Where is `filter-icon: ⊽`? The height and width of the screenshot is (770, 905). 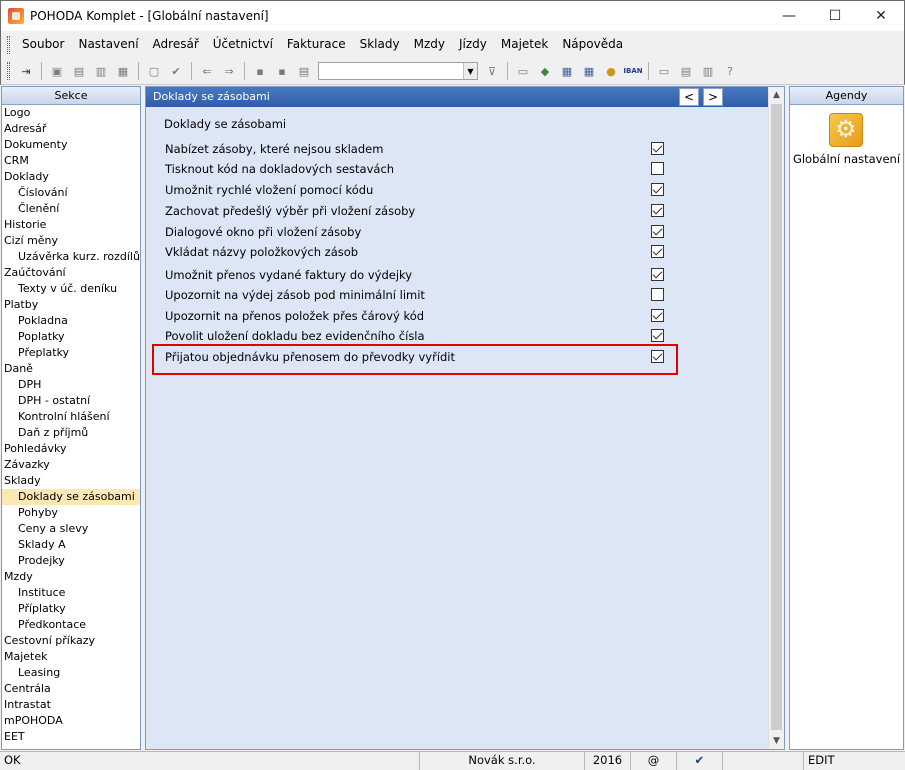 filter-icon: ⊽ is located at coordinates (492, 71).